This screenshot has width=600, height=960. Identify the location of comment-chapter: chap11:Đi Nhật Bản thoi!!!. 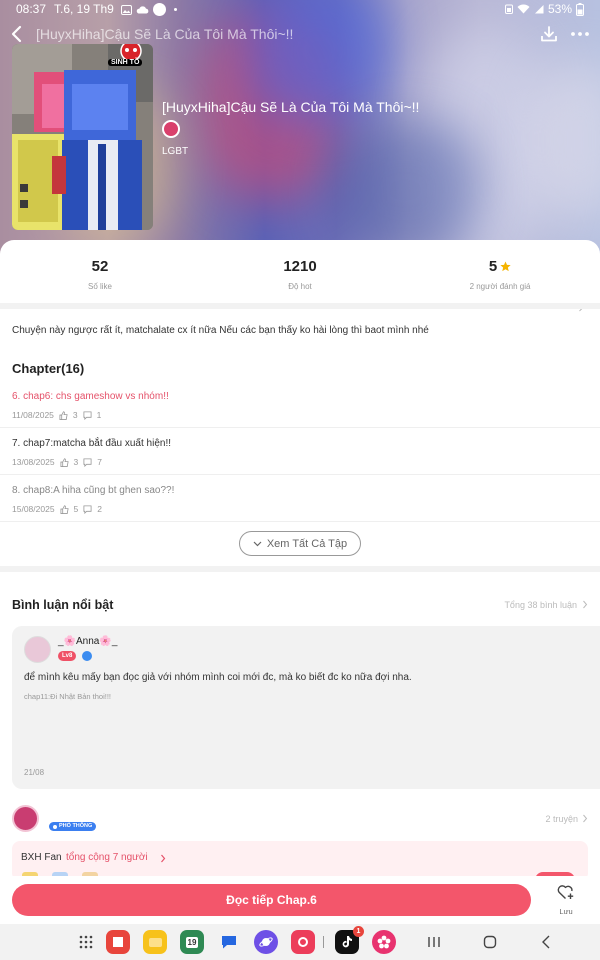
(67, 696).